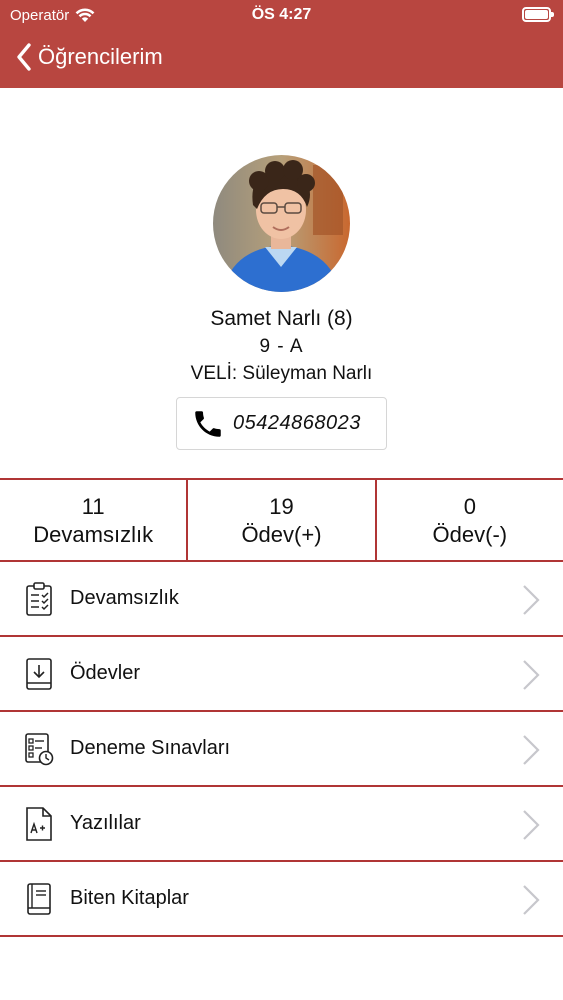  Describe the element at coordinates (39, 599) in the screenshot. I see `clipboard-checklist-icon` at that location.